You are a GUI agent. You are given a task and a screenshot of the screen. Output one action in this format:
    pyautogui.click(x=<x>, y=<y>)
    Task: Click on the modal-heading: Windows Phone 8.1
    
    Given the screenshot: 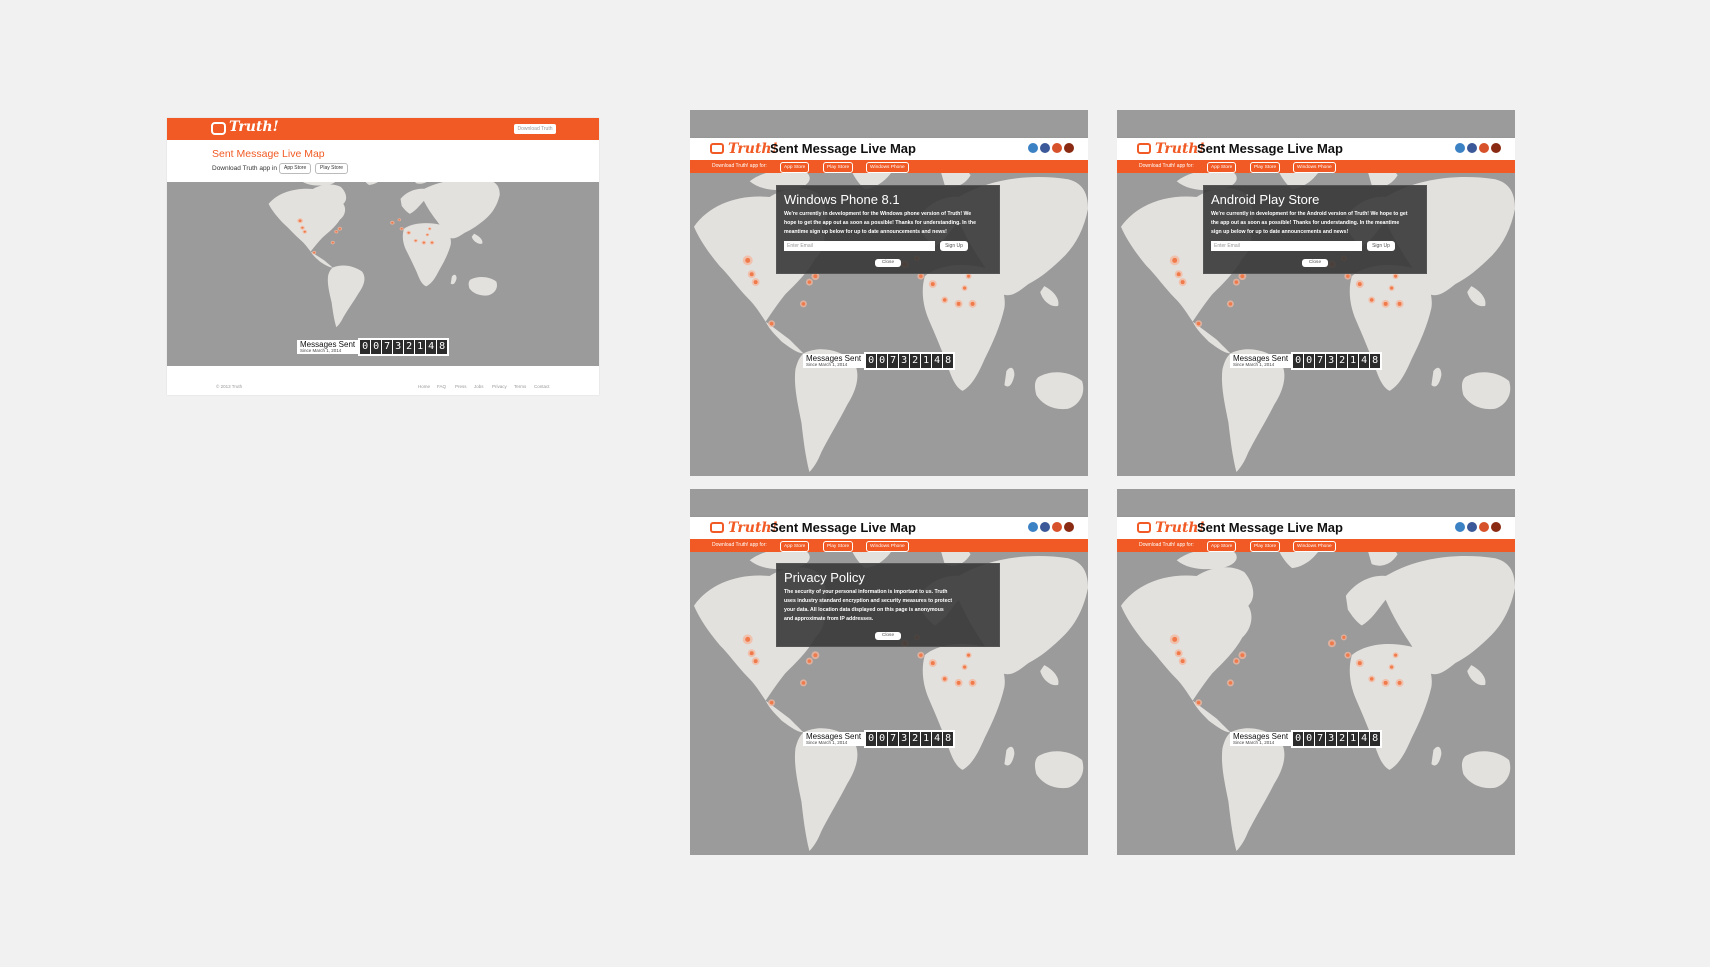 What is the action you would take?
    pyautogui.click(x=842, y=199)
    